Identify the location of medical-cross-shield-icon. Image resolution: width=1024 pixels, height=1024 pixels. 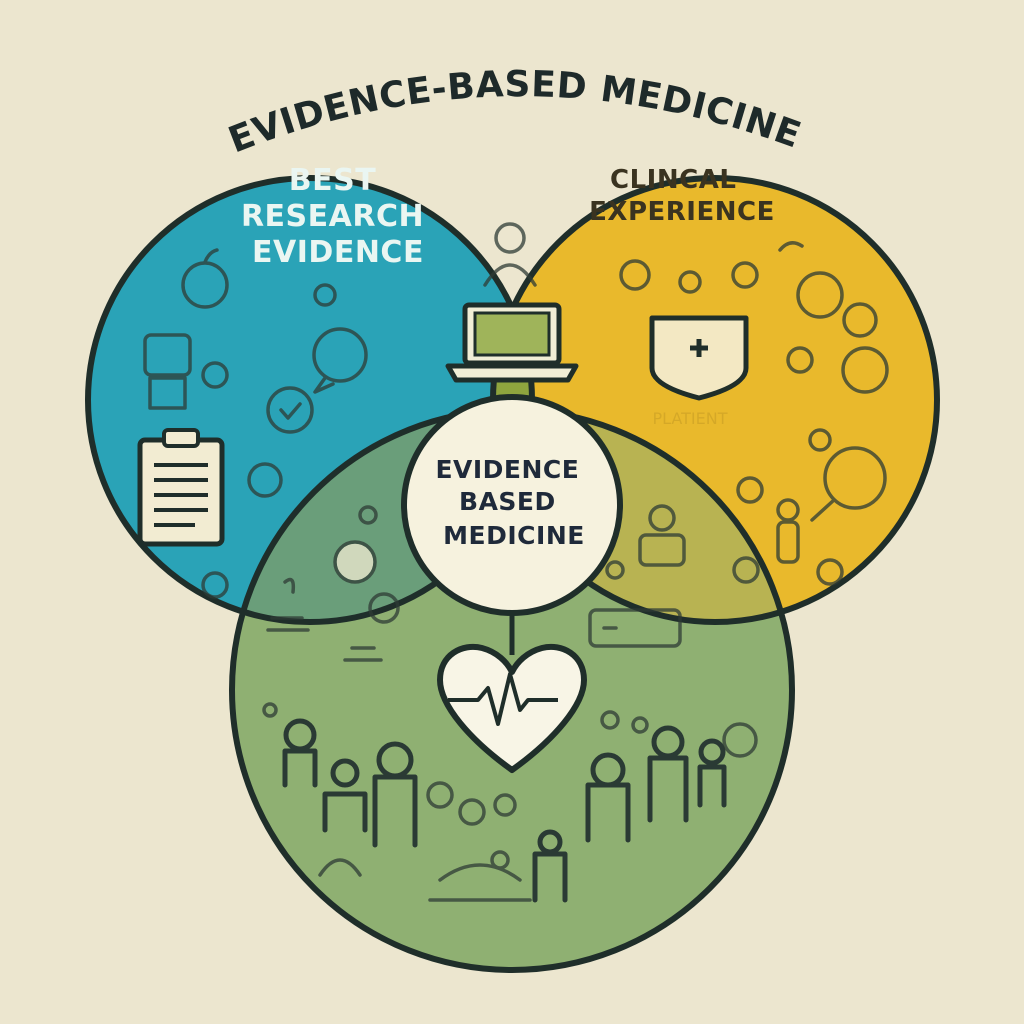
(699, 358).